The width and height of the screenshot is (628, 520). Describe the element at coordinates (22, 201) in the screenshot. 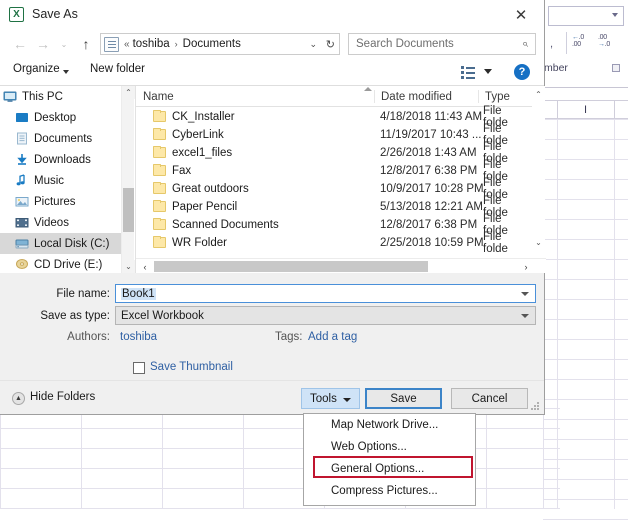

I see `pictures-icon` at that location.